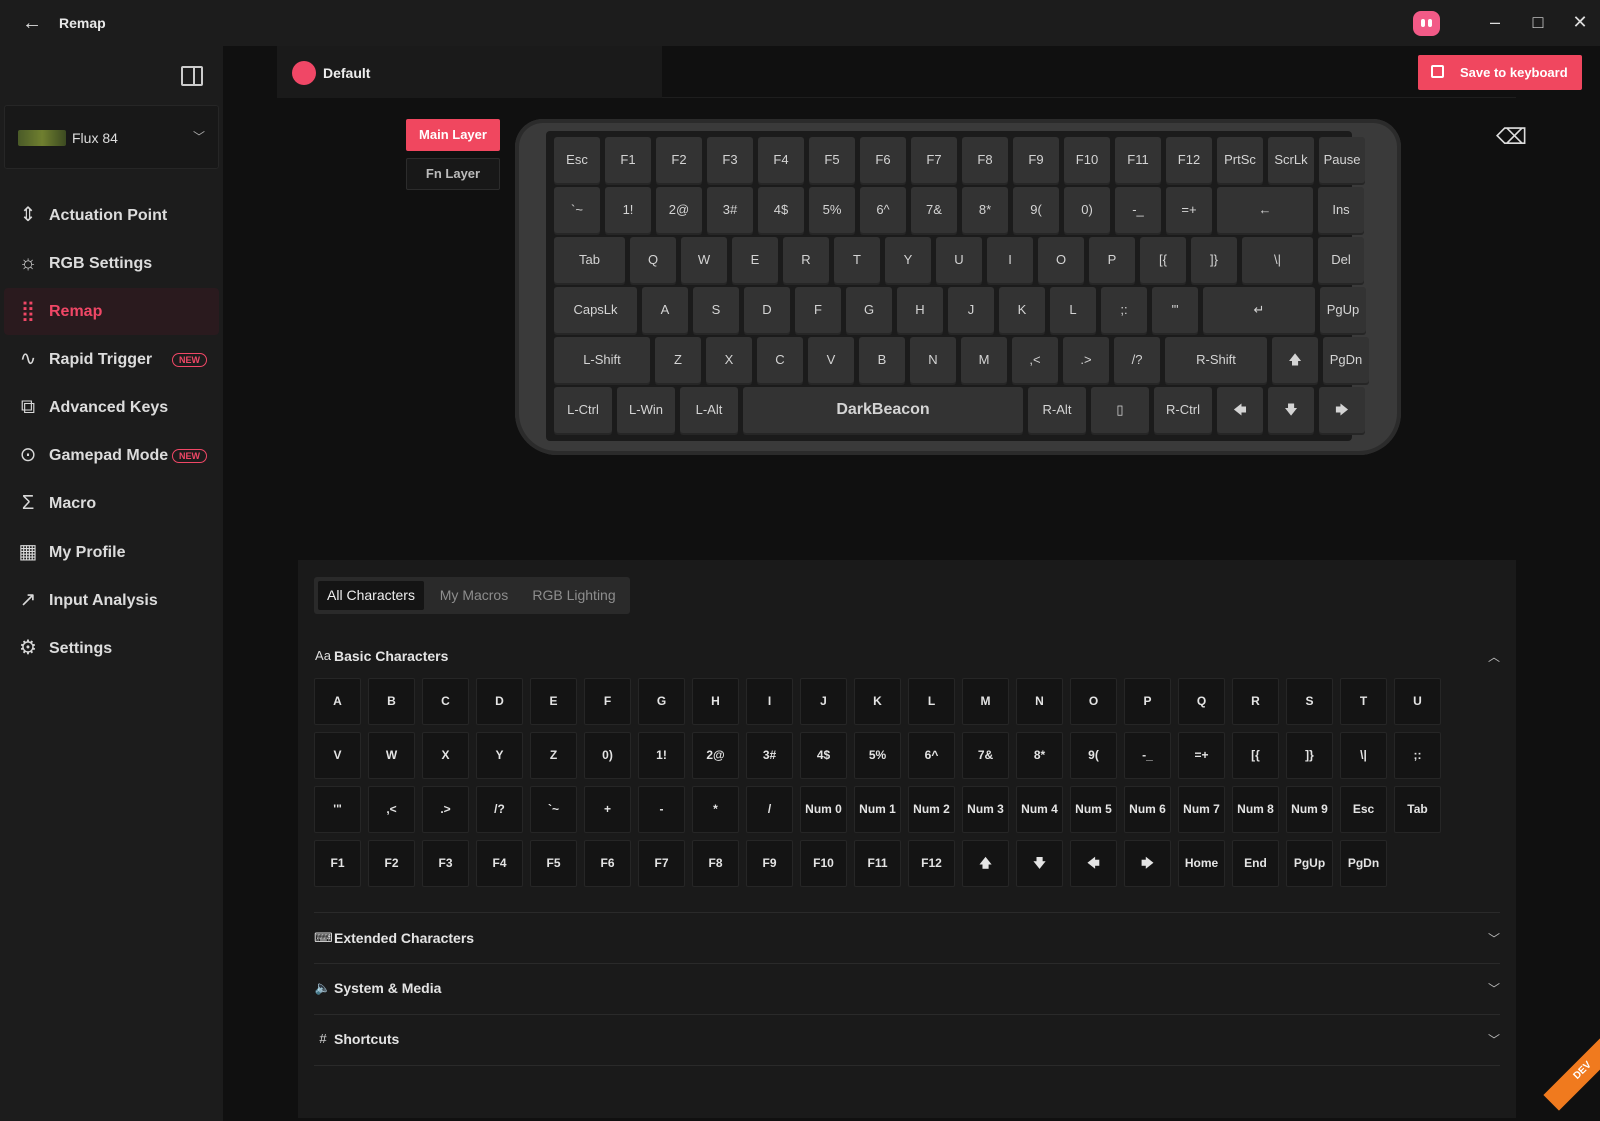 Image resolution: width=1600 pixels, height=1121 pixels. I want to click on character-key: F12, so click(931, 863).